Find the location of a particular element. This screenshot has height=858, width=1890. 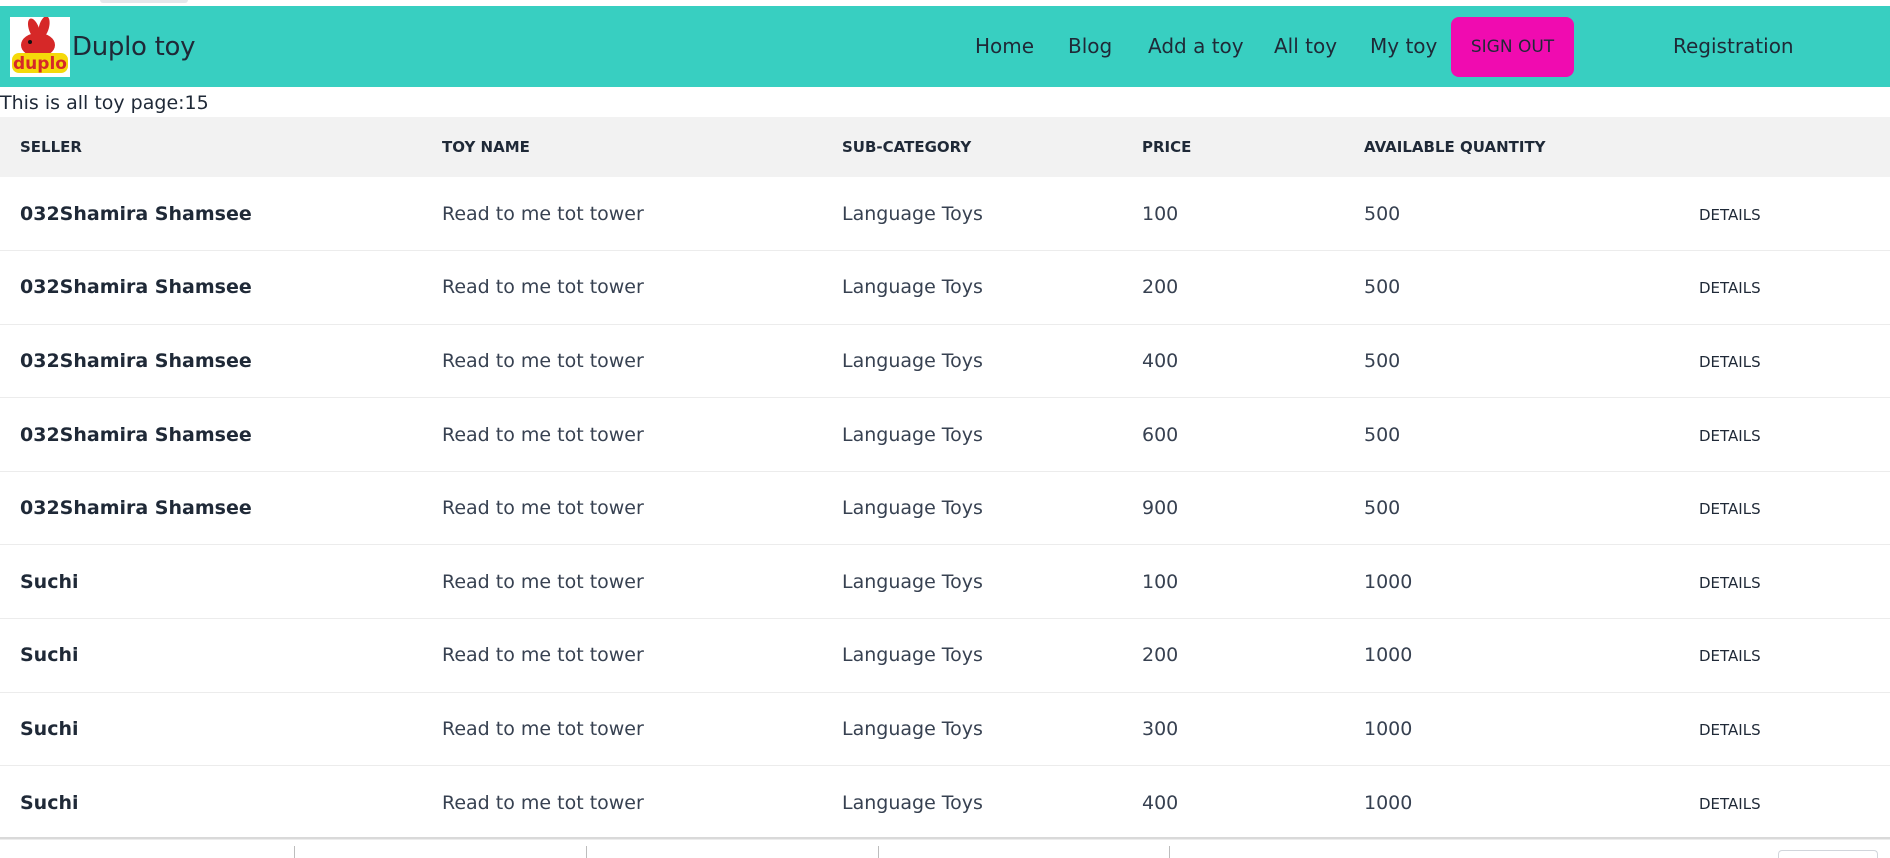

nav-registration: Registration is located at coordinates (1733, 46).